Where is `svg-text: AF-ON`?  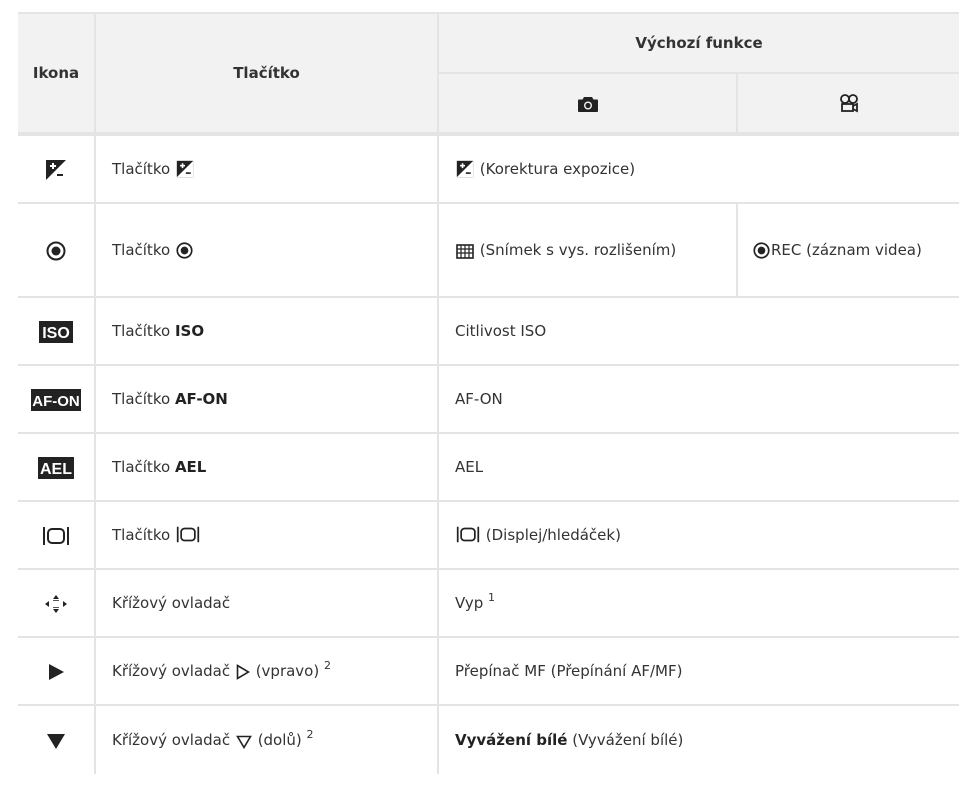 svg-text: AF-ON is located at coordinates (56, 401).